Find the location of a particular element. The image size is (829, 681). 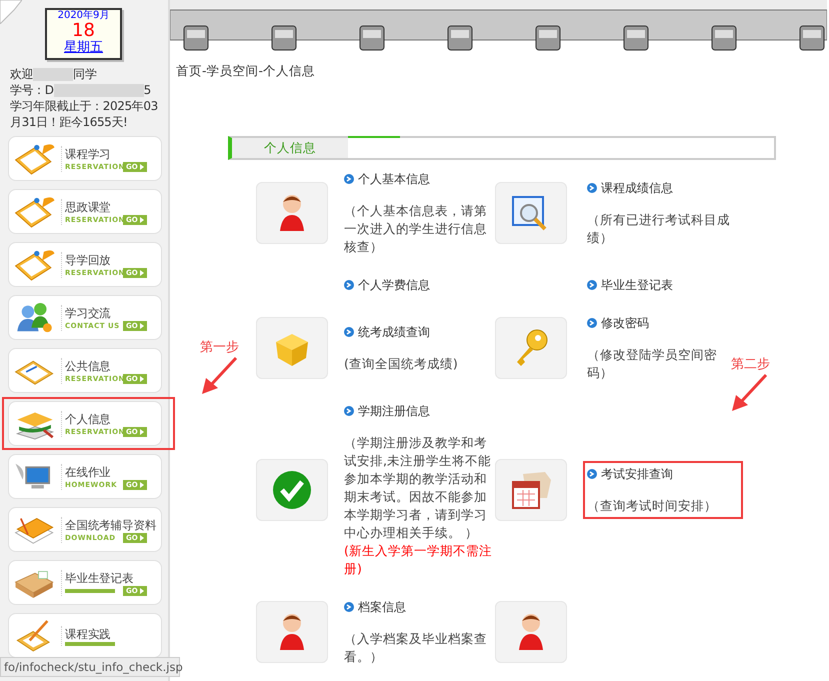

sidebar-item-title: 在线作业 is located at coordinates (88, 472).